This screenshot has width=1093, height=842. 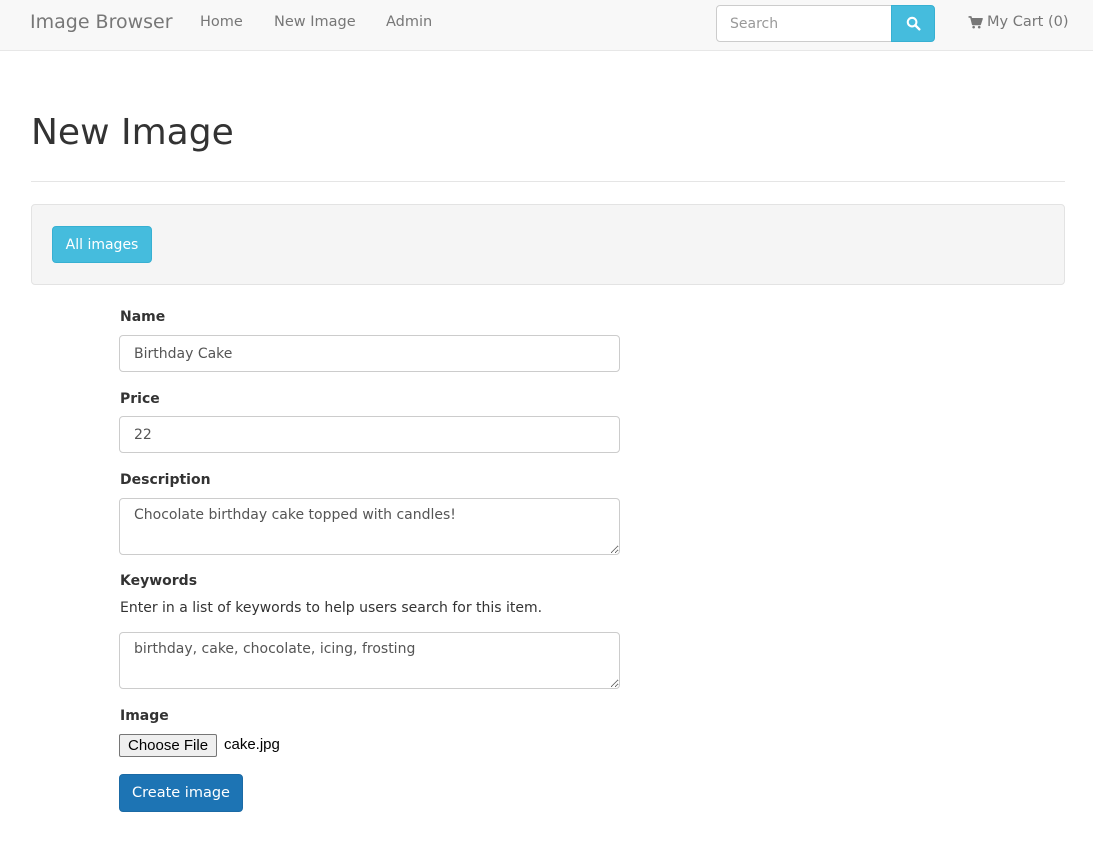 What do you see at coordinates (159, 581) in the screenshot?
I see `keywords-label: Keywords` at bounding box center [159, 581].